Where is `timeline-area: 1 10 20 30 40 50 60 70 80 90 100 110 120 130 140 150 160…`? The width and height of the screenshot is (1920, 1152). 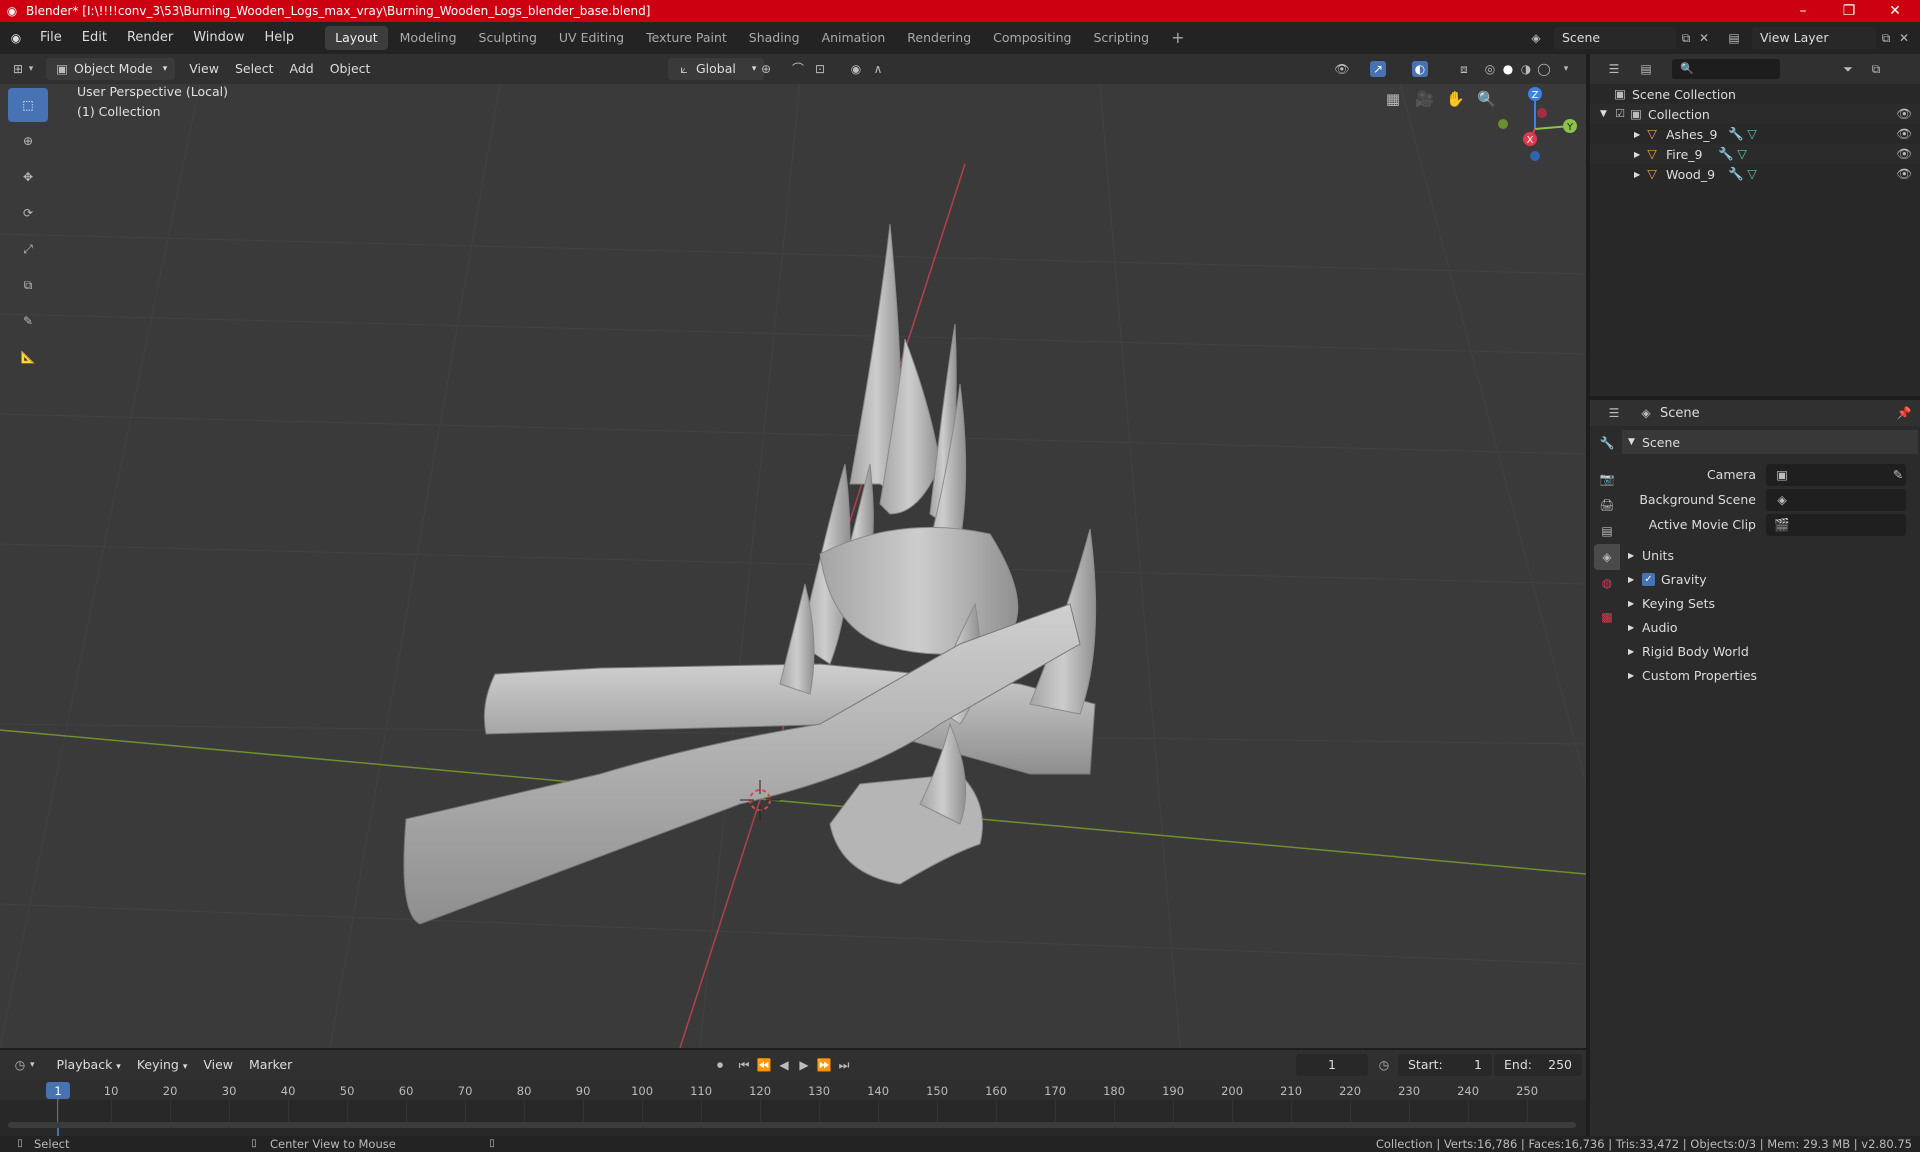 timeline-area: 1 10 20 30 40 50 60 70 80 90 100 110 120 130 140 150 160… is located at coordinates (793, 1108).